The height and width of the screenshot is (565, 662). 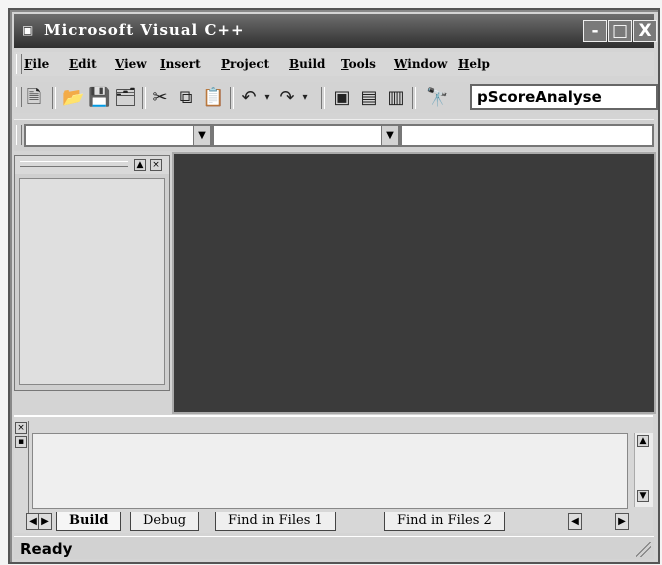 I want to click on open-folder-icon: 📂, so click(x=73, y=98).